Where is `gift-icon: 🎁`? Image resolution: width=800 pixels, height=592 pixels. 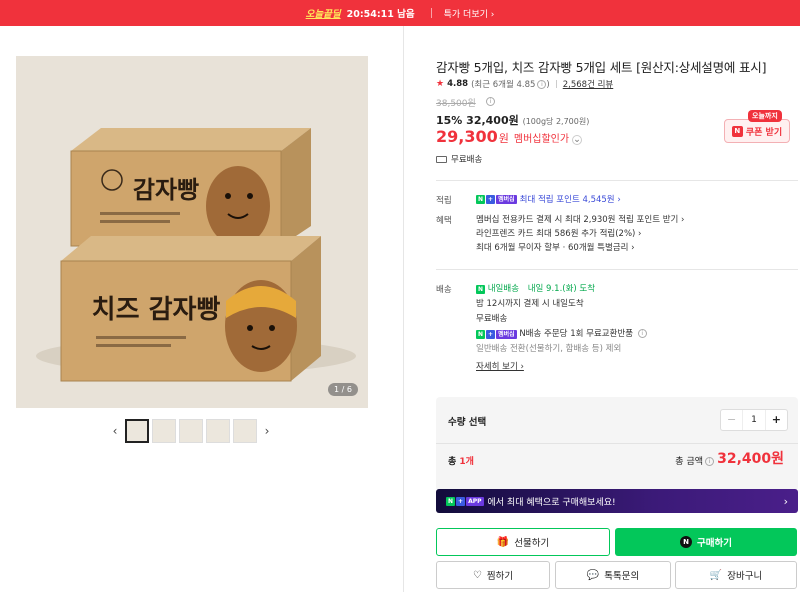 gift-icon: 🎁 is located at coordinates (503, 542).